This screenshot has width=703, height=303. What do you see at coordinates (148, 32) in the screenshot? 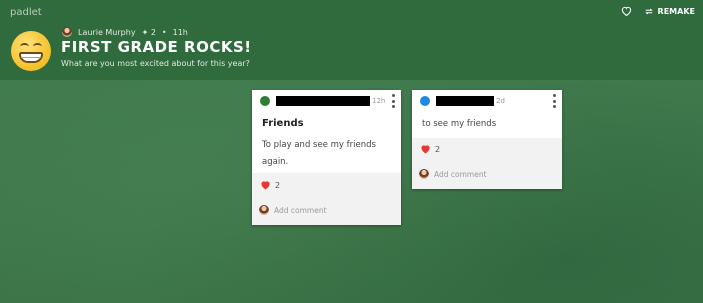
I see `contributors-count: ✦ 2` at bounding box center [148, 32].